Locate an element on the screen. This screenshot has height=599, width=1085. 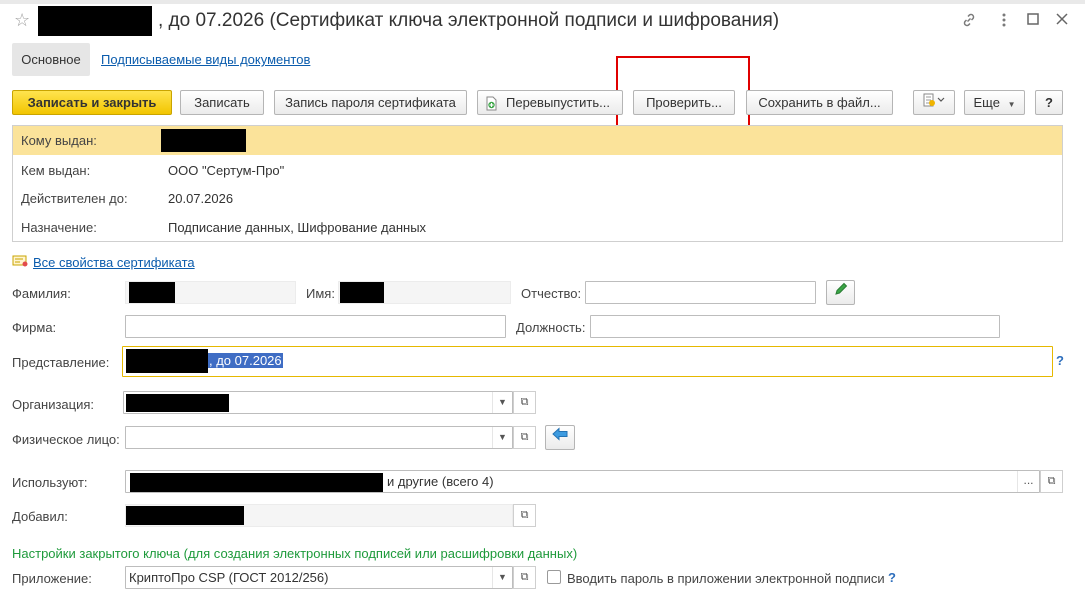
company-field is located at coordinates (315, 326).